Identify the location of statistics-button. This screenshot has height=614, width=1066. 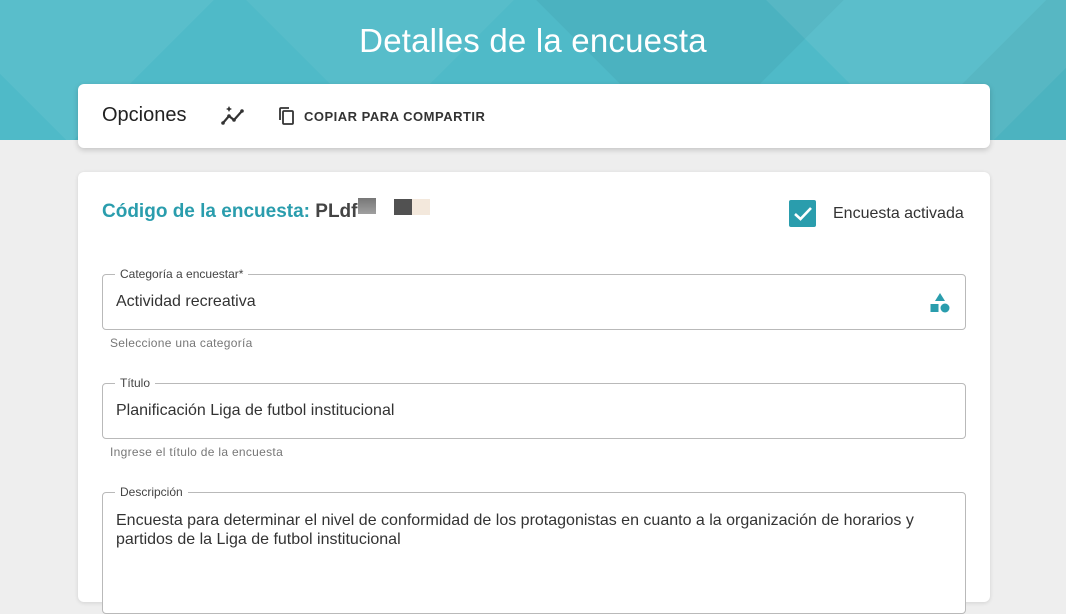
(233, 116).